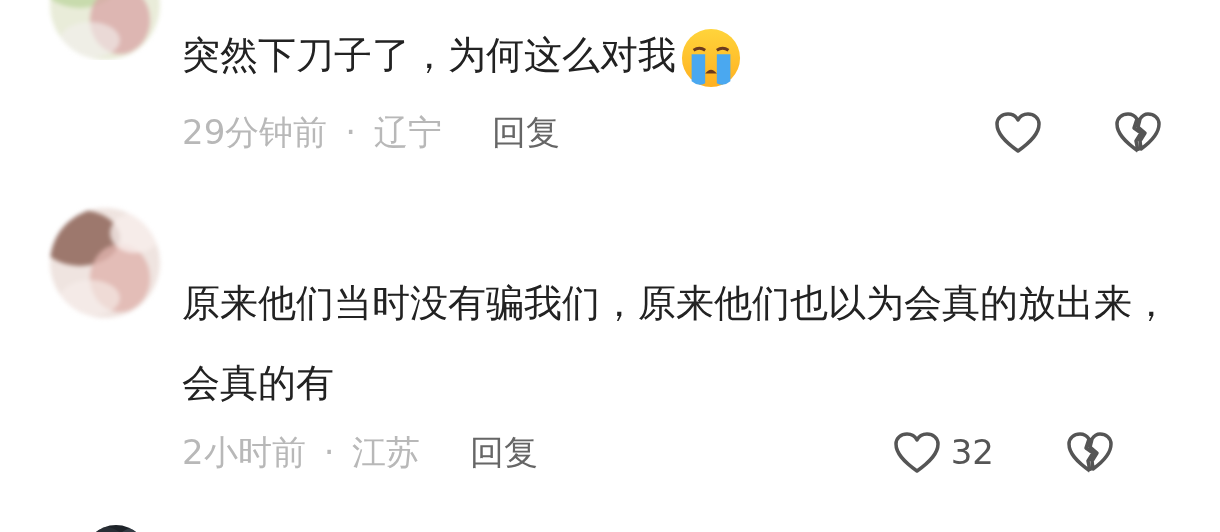 The image size is (1220, 532). Describe the element at coordinates (244, 452) in the screenshot. I see `comment-time: 2小时前` at that location.